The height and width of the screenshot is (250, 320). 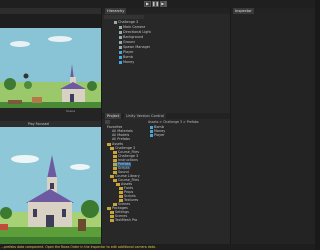 What do you see at coordinates (243, 11) in the screenshot?
I see `tab-inspector: Inspector` at bounding box center [243, 11].